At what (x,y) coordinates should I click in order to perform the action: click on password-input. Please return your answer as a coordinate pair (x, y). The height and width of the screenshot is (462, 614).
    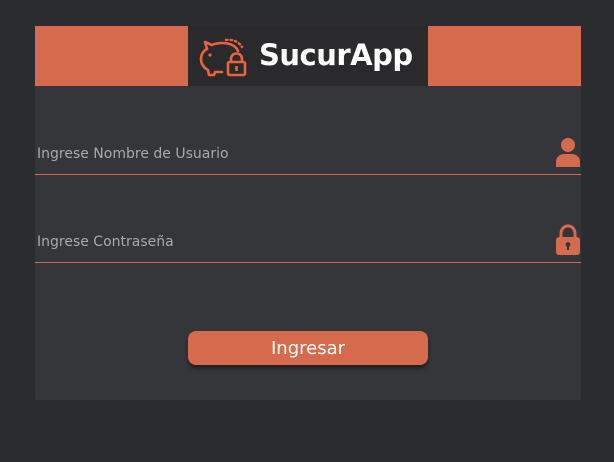
    Looking at the image, I should click on (286, 242).